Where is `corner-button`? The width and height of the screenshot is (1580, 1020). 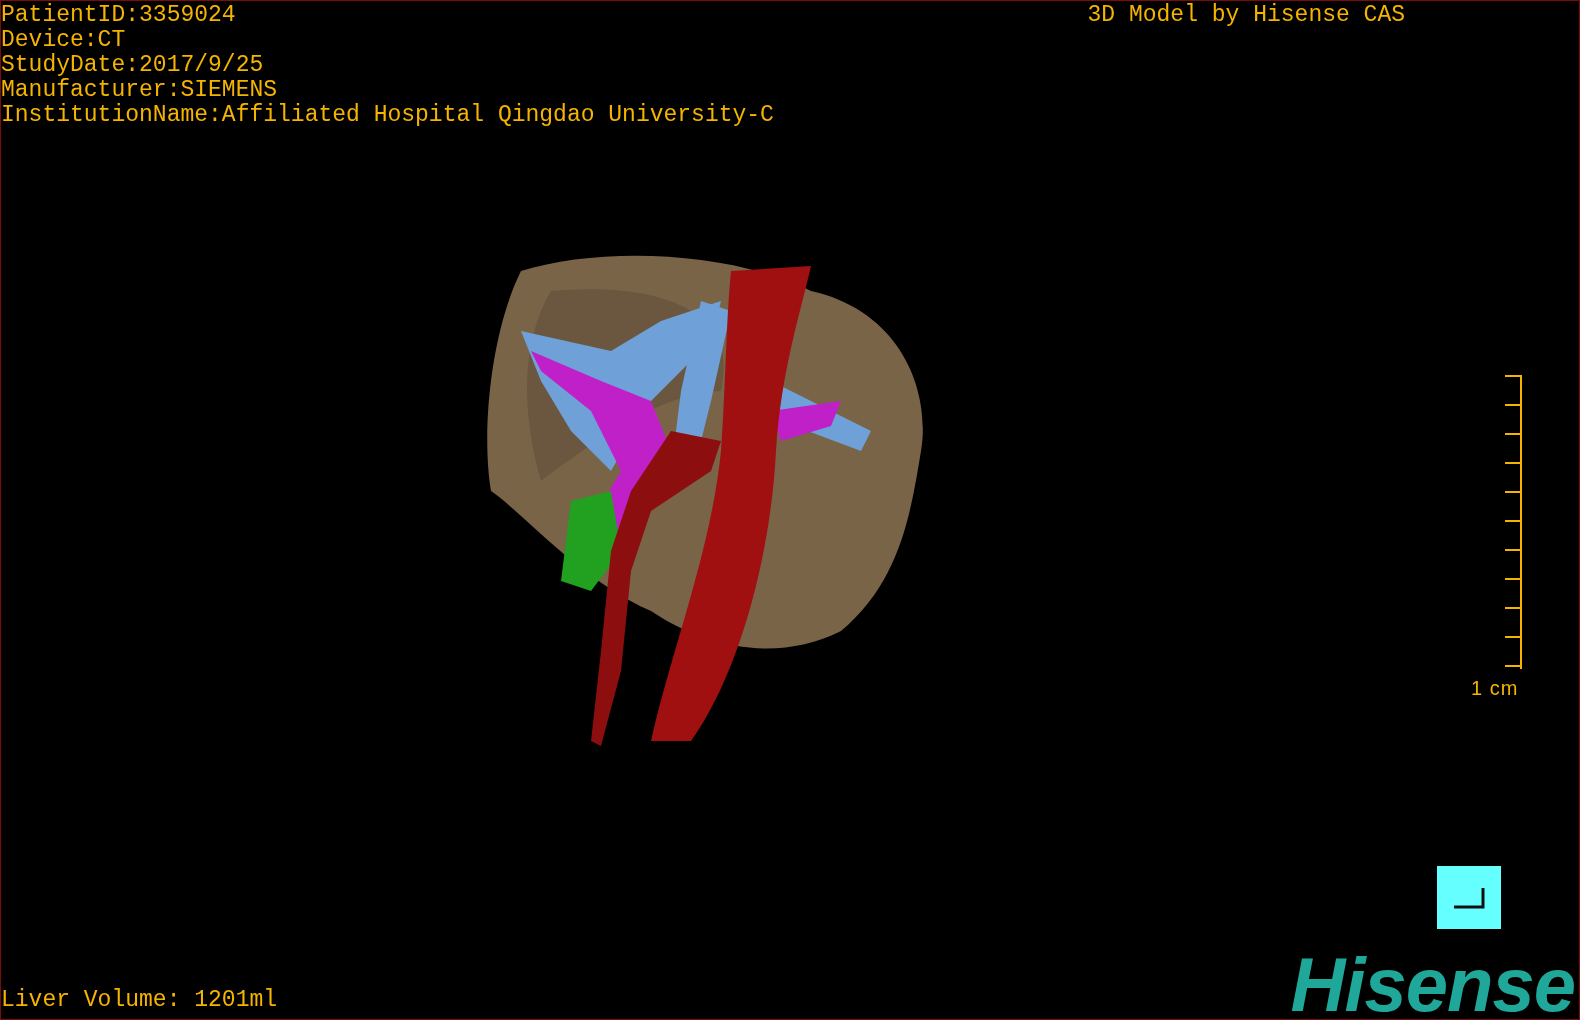 corner-button is located at coordinates (1469, 897).